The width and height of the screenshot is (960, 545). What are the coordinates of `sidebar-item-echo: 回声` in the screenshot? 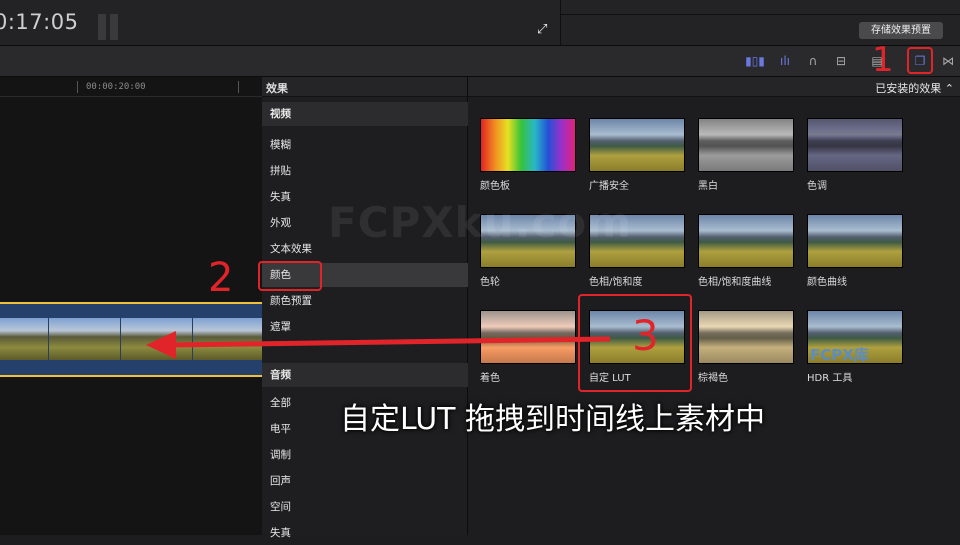 It's located at (365, 481).